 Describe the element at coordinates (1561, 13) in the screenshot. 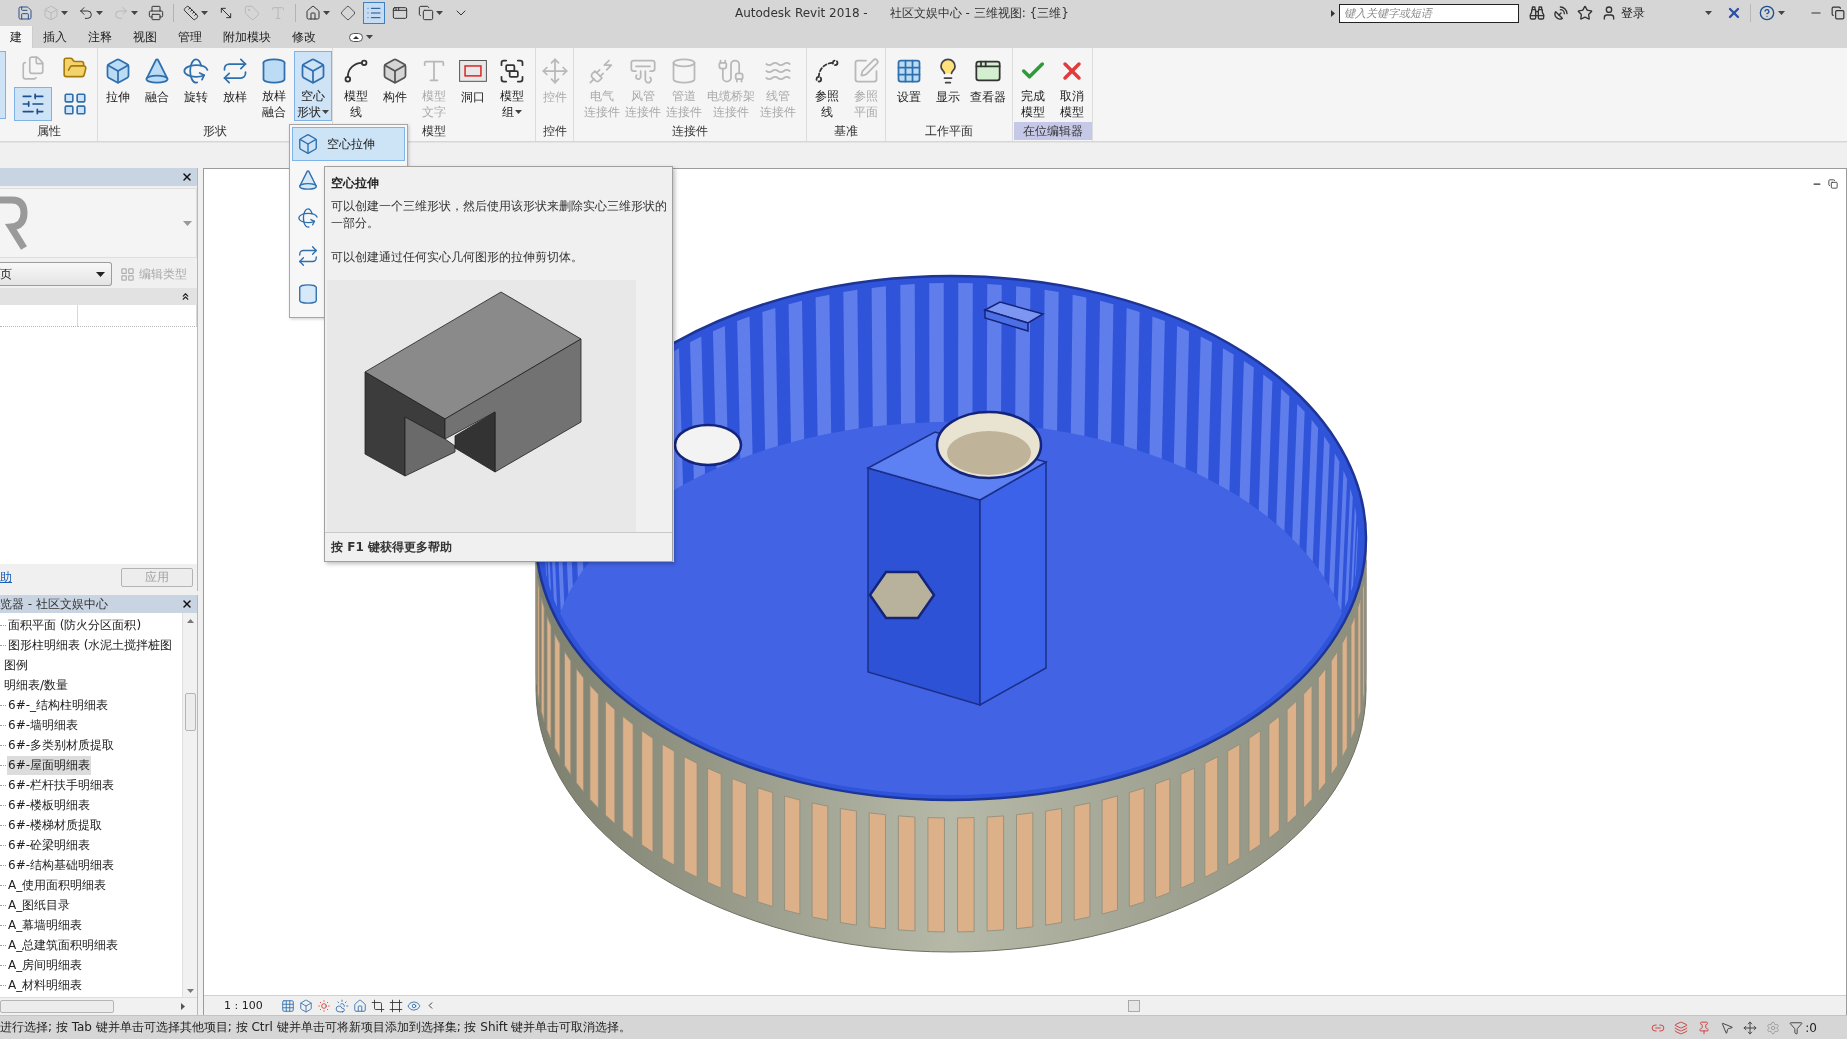

I see `satellite-dish-icon` at that location.